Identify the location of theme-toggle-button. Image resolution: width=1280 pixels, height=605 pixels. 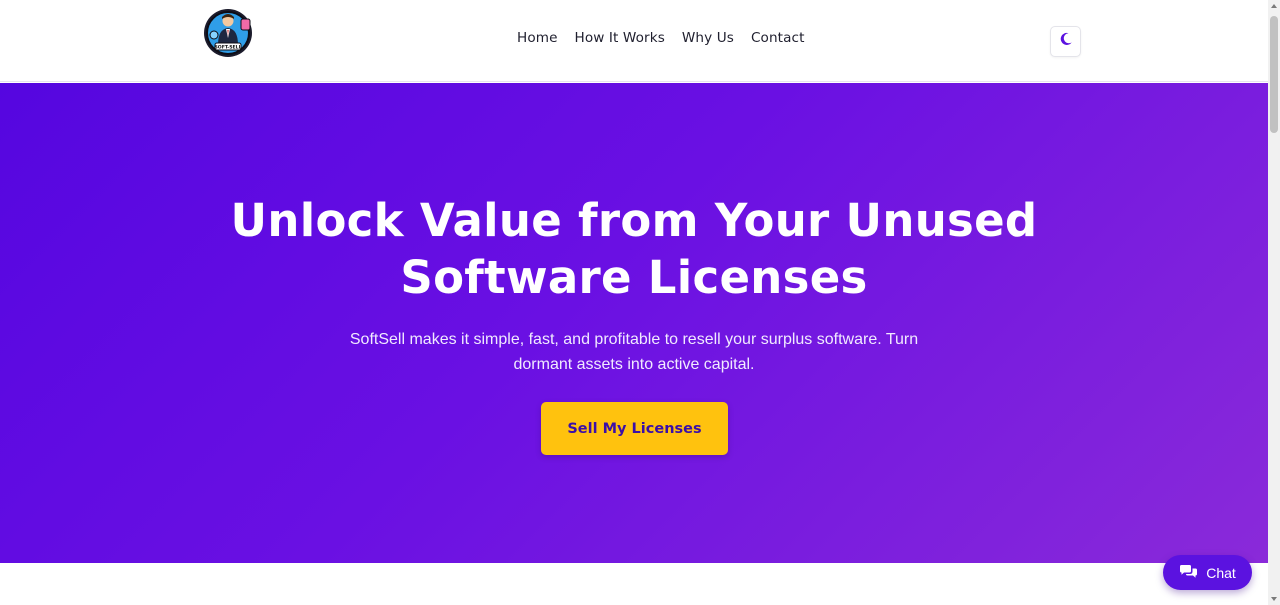
(1065, 41).